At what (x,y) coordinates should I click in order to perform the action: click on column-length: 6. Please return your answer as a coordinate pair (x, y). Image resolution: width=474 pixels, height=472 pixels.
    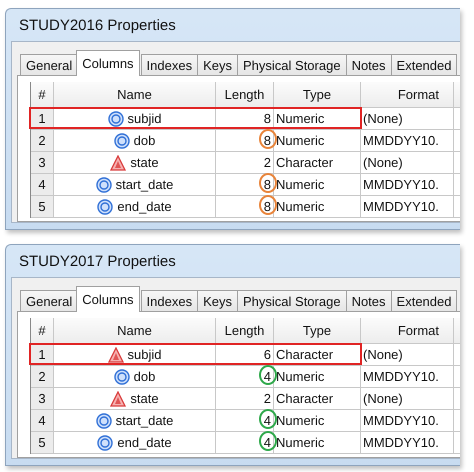
    Looking at the image, I should click on (267, 354).